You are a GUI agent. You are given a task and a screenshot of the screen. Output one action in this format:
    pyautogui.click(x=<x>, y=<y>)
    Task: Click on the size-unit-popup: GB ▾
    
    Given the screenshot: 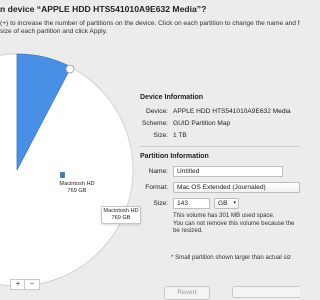 What is the action you would take?
    pyautogui.click(x=226, y=203)
    